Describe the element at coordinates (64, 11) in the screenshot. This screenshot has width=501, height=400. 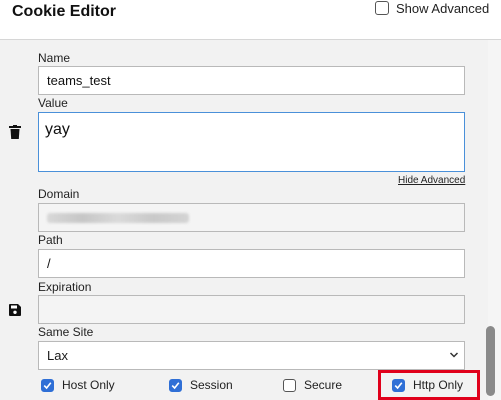
I see `page-title: Cookie Editor` at that location.